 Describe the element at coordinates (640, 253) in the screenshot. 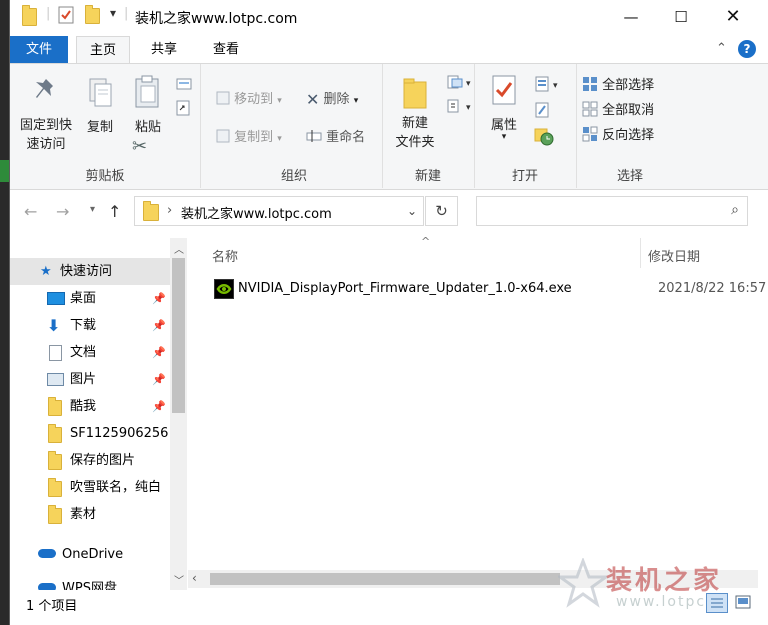

I see `column-divider` at that location.